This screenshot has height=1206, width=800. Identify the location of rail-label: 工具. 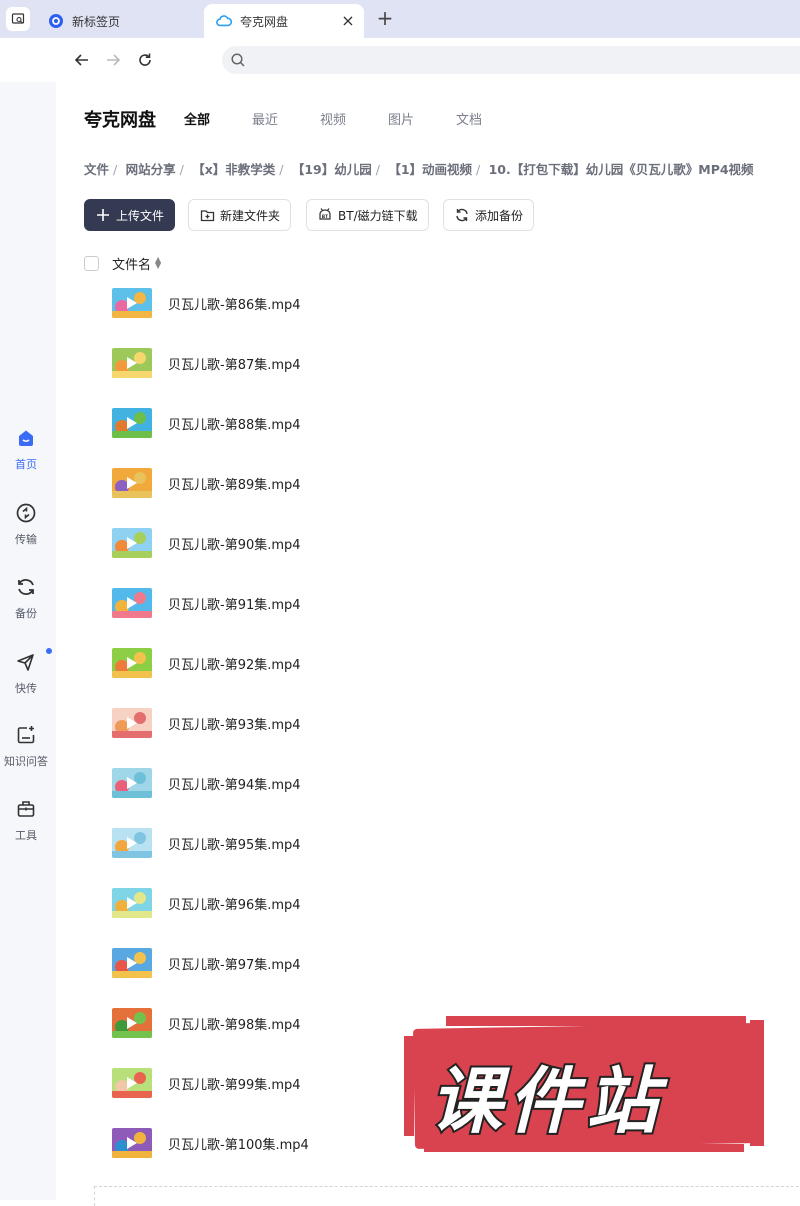
(26, 835).